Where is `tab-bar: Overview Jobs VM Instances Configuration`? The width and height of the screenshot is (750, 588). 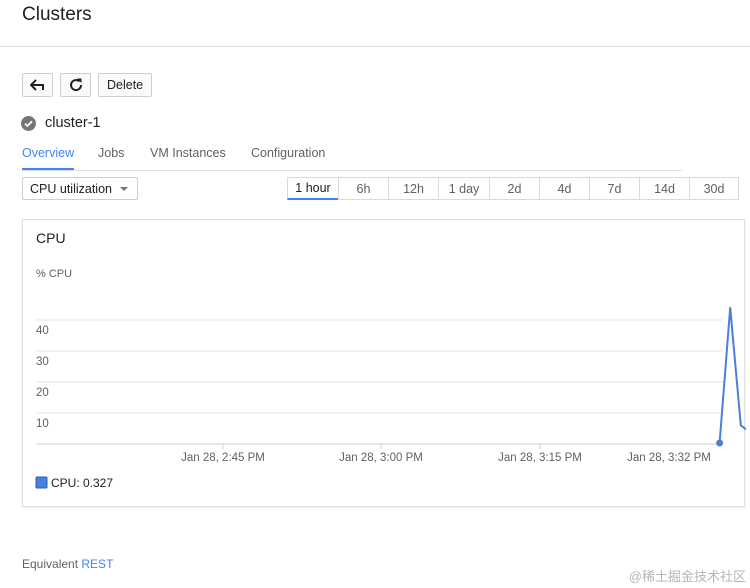 tab-bar: Overview Jobs VM Instances Configuration is located at coordinates (352, 157).